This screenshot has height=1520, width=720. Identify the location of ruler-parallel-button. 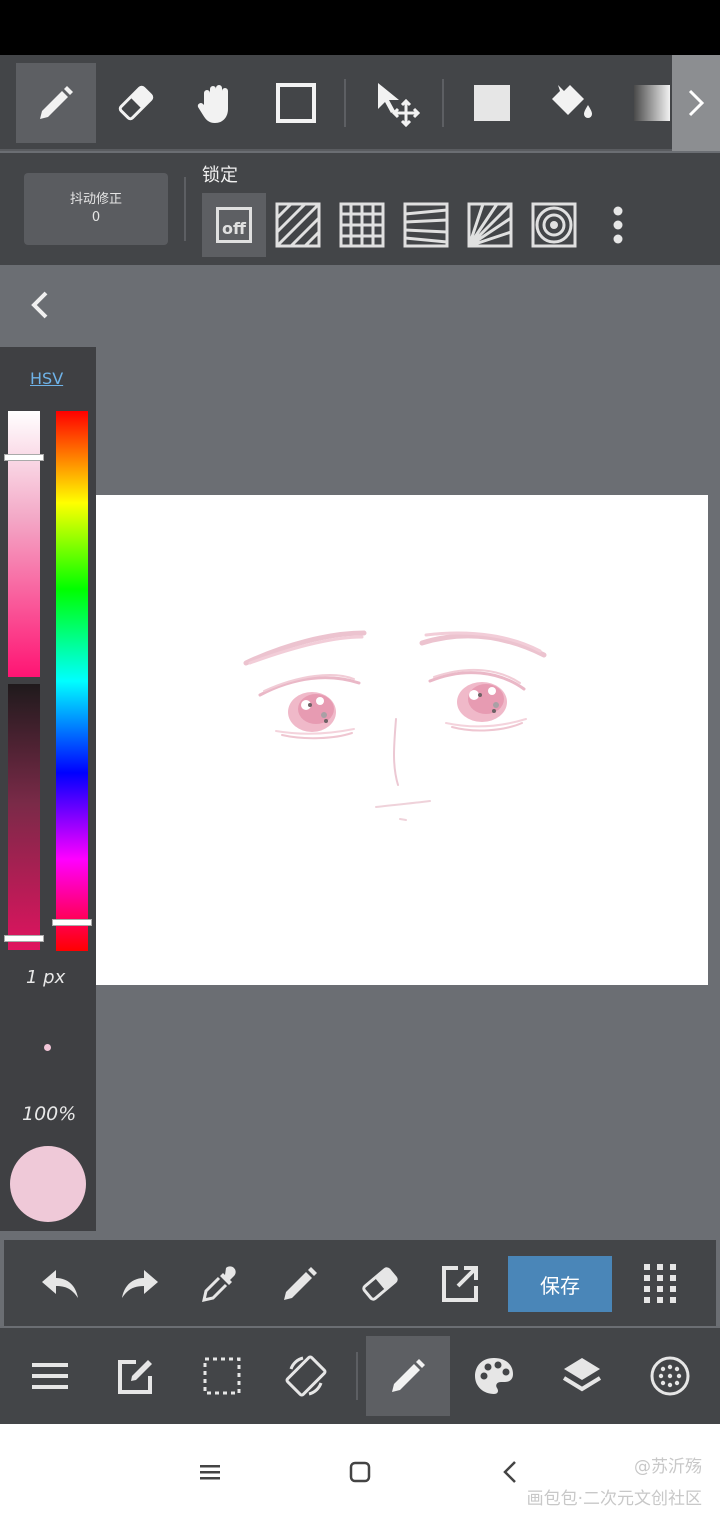
(298, 225).